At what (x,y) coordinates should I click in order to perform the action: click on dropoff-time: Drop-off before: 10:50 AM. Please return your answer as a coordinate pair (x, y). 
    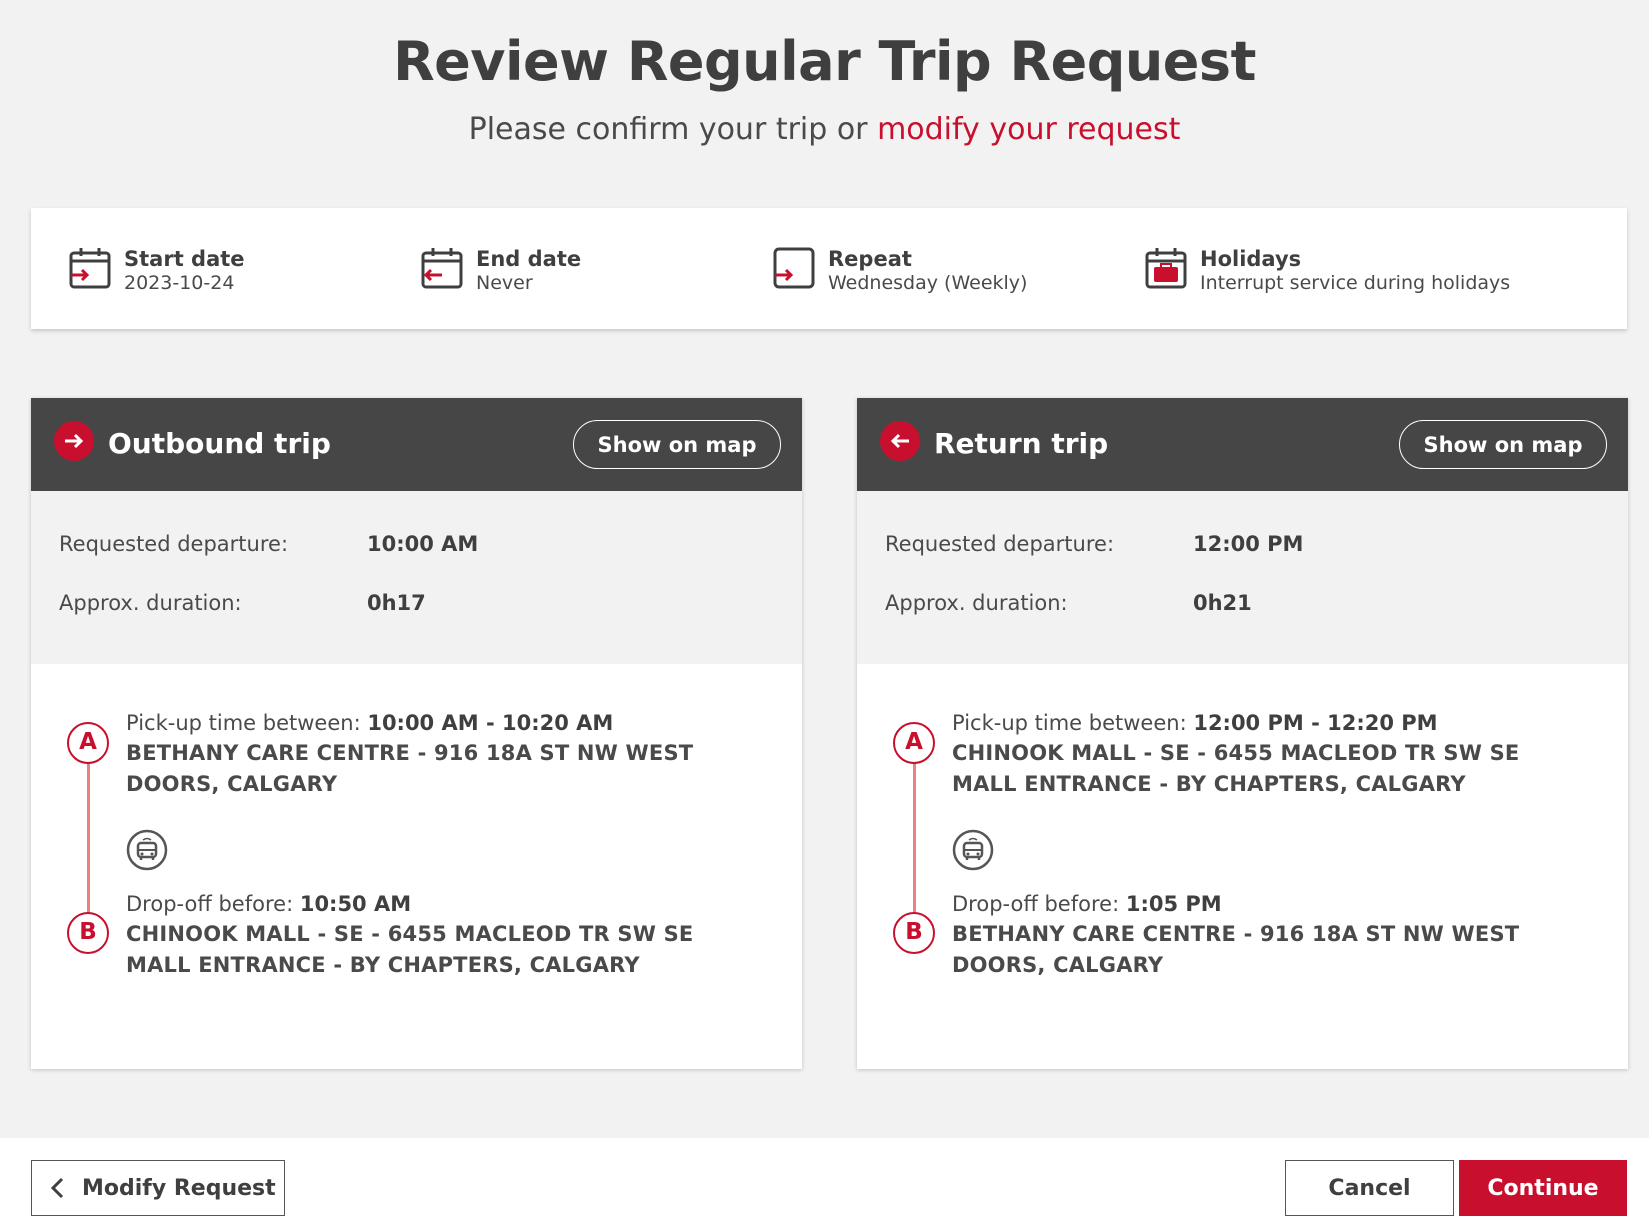
    Looking at the image, I should click on (441, 904).